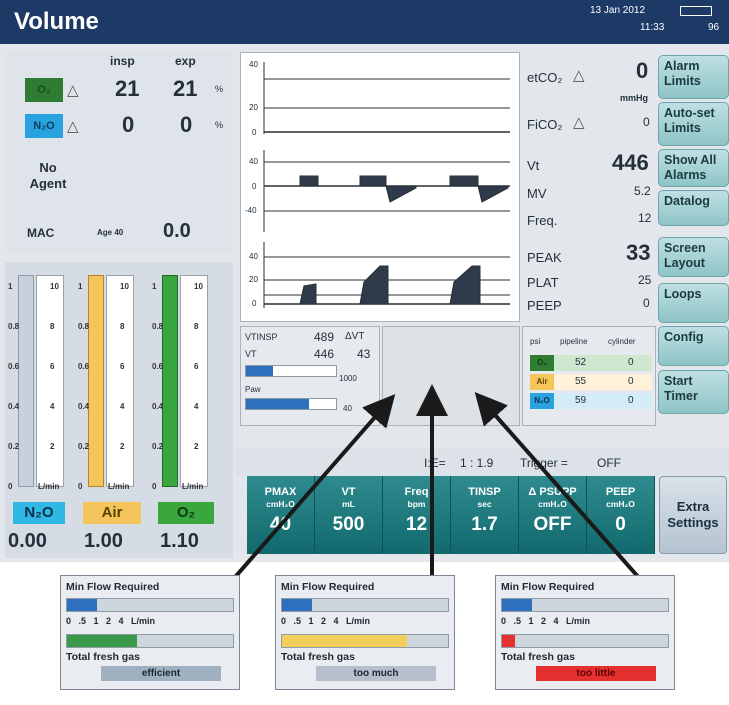 This screenshot has width=729, height=705. Describe the element at coordinates (562, 491) in the screenshot. I see `arrow-right` at that location.